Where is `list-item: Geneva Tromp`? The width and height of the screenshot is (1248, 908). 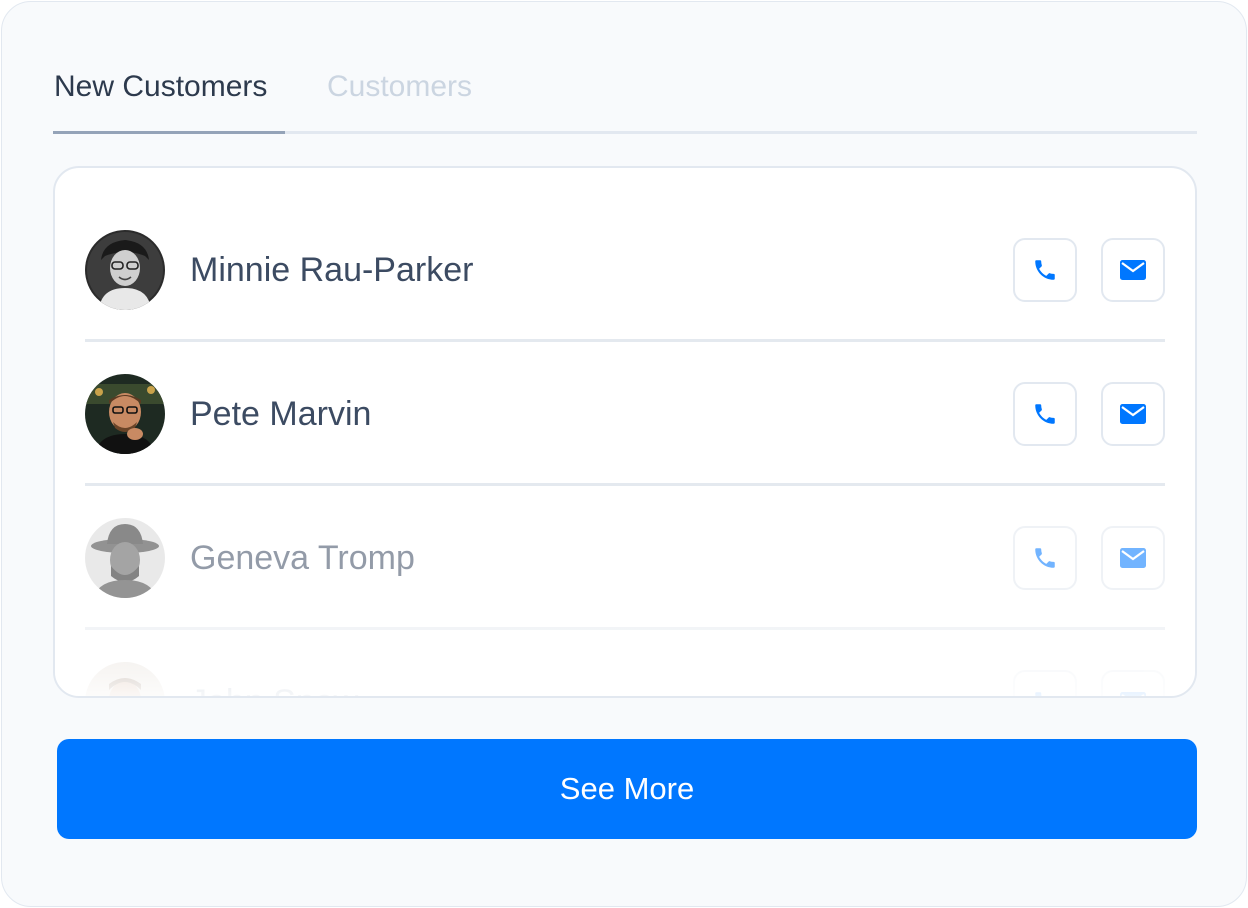
list-item: Geneva Tromp is located at coordinates (625, 558).